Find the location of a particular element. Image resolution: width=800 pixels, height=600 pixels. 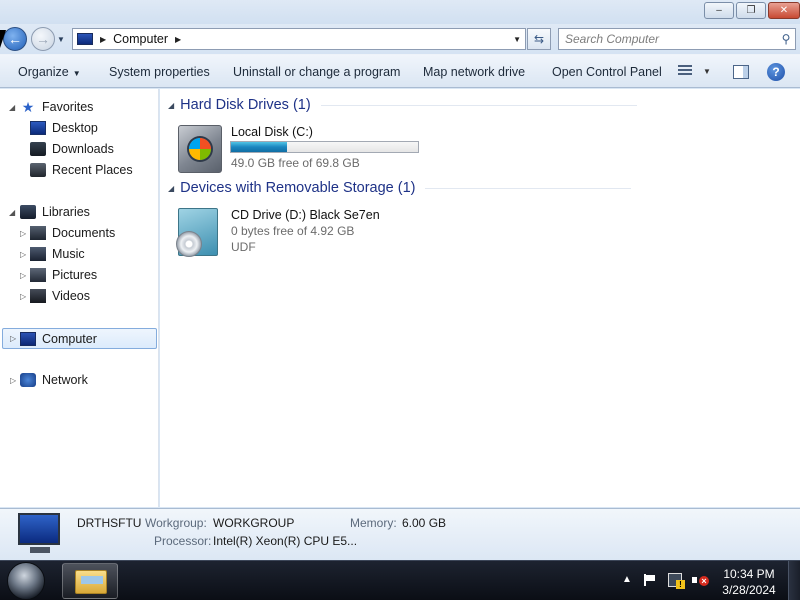

nav-music-label: Music is located at coordinates (68, 254).